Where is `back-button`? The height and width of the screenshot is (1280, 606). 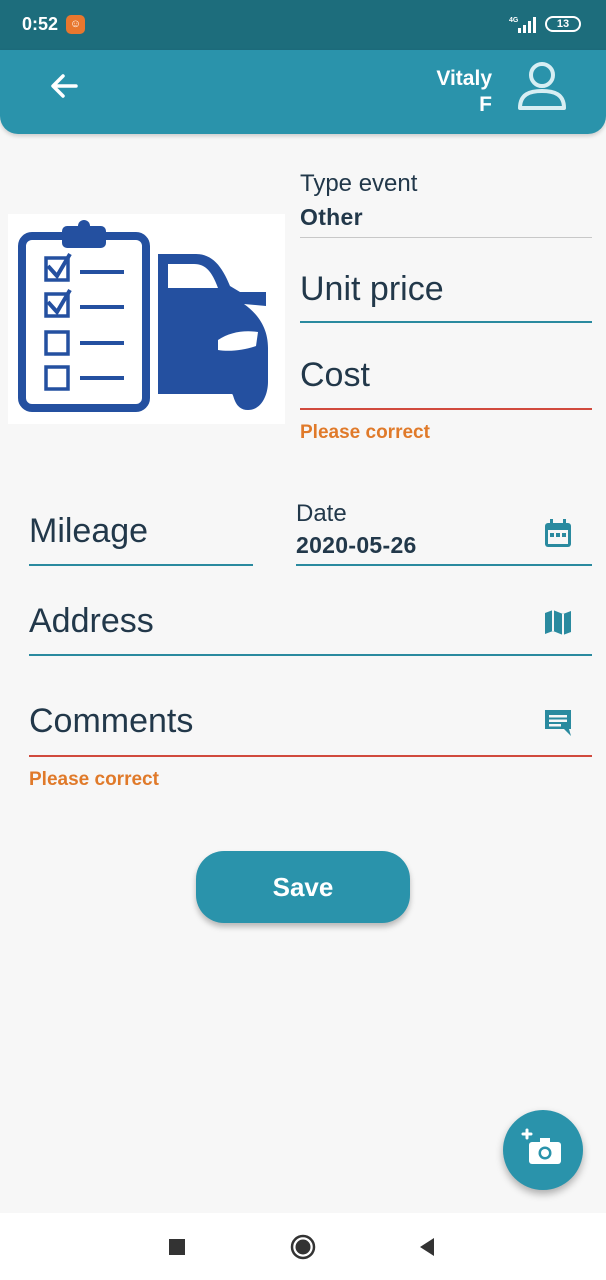 back-button is located at coordinates (428, 1247).